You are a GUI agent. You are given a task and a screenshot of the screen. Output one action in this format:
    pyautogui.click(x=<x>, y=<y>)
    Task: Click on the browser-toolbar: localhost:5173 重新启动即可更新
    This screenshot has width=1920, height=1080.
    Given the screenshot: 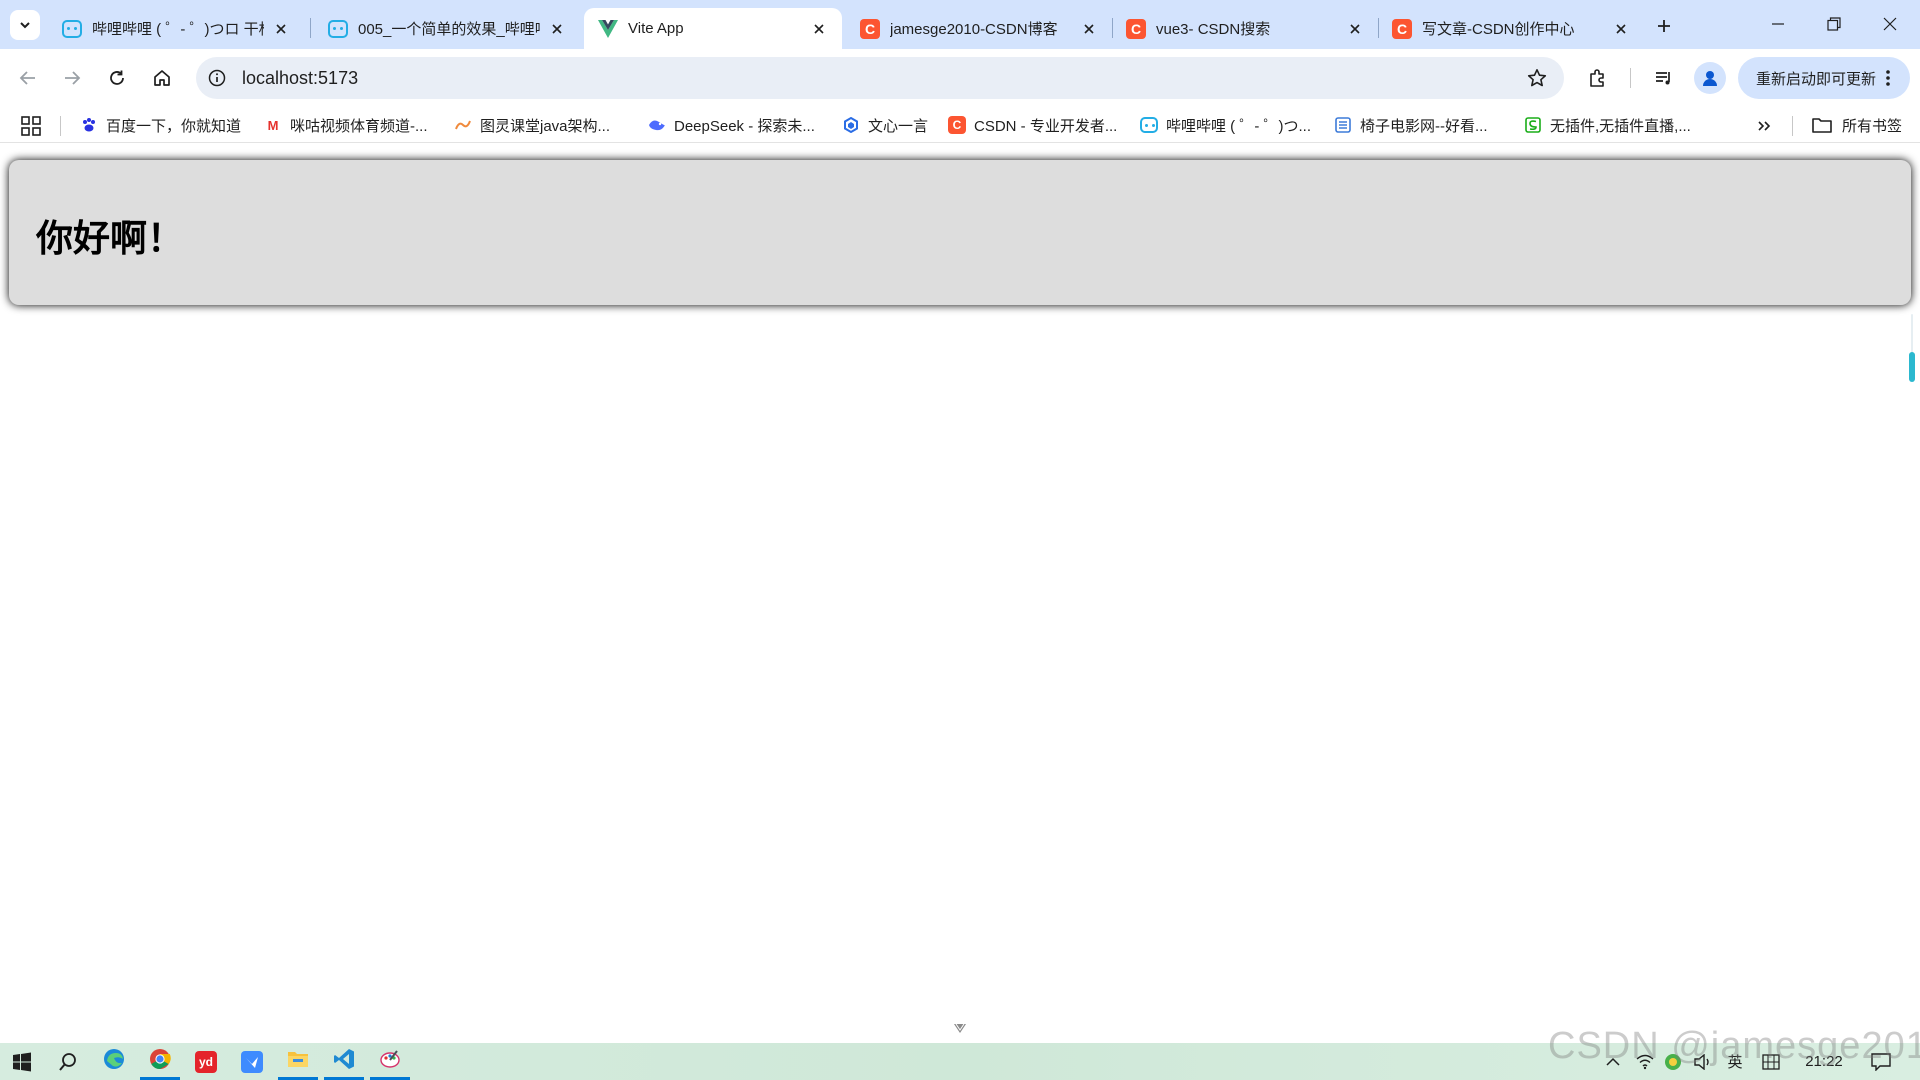 What is the action you would take?
    pyautogui.click(x=960, y=78)
    